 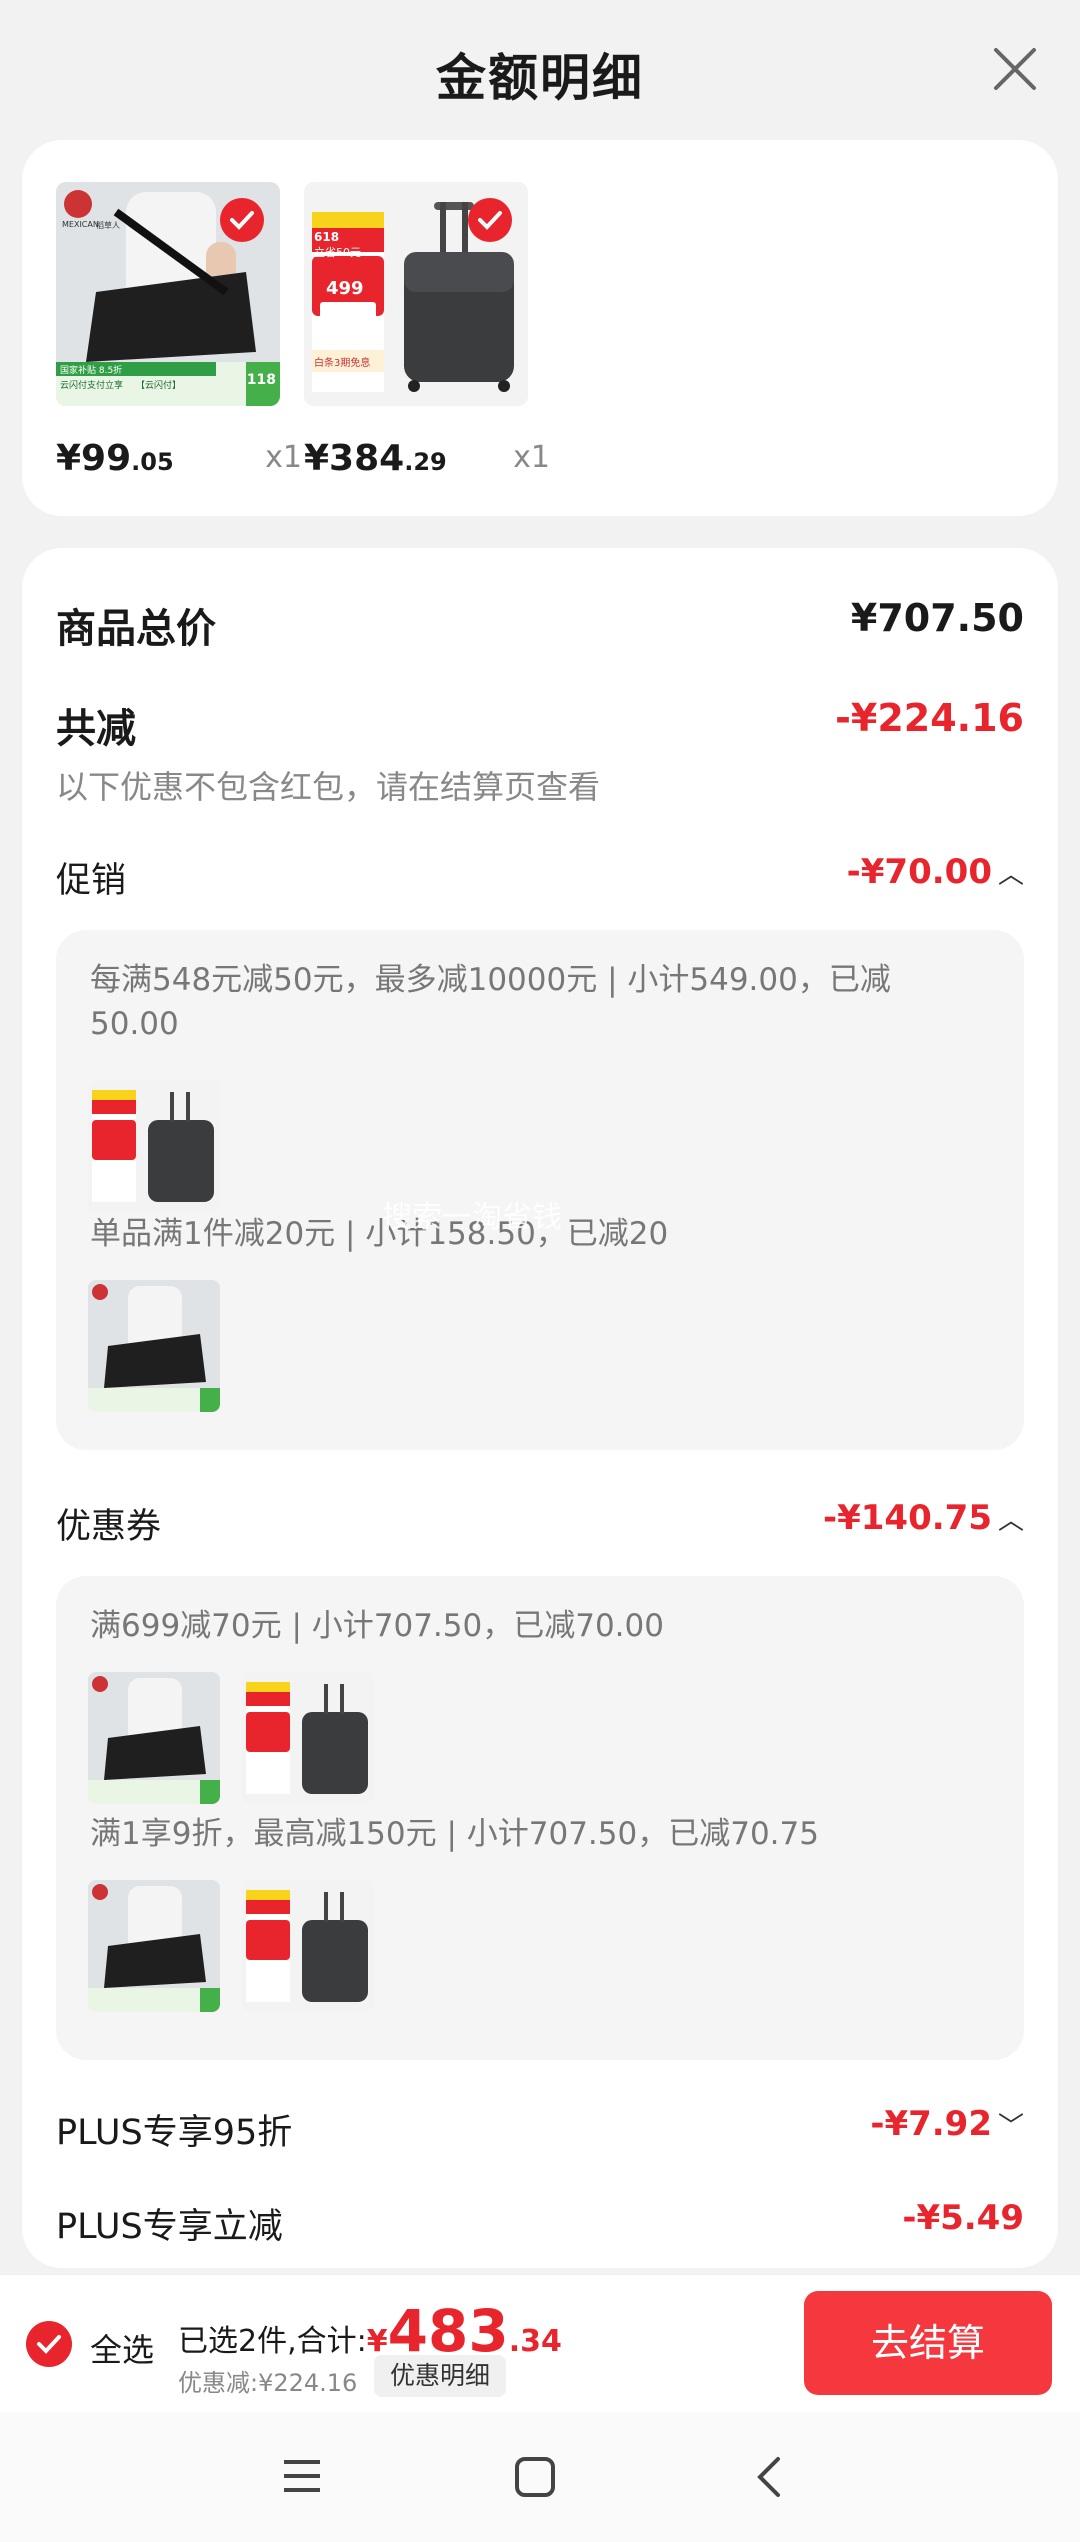 What do you see at coordinates (268, 2383) in the screenshot?
I see `discount-summary: 优惠减:¥224.16` at bounding box center [268, 2383].